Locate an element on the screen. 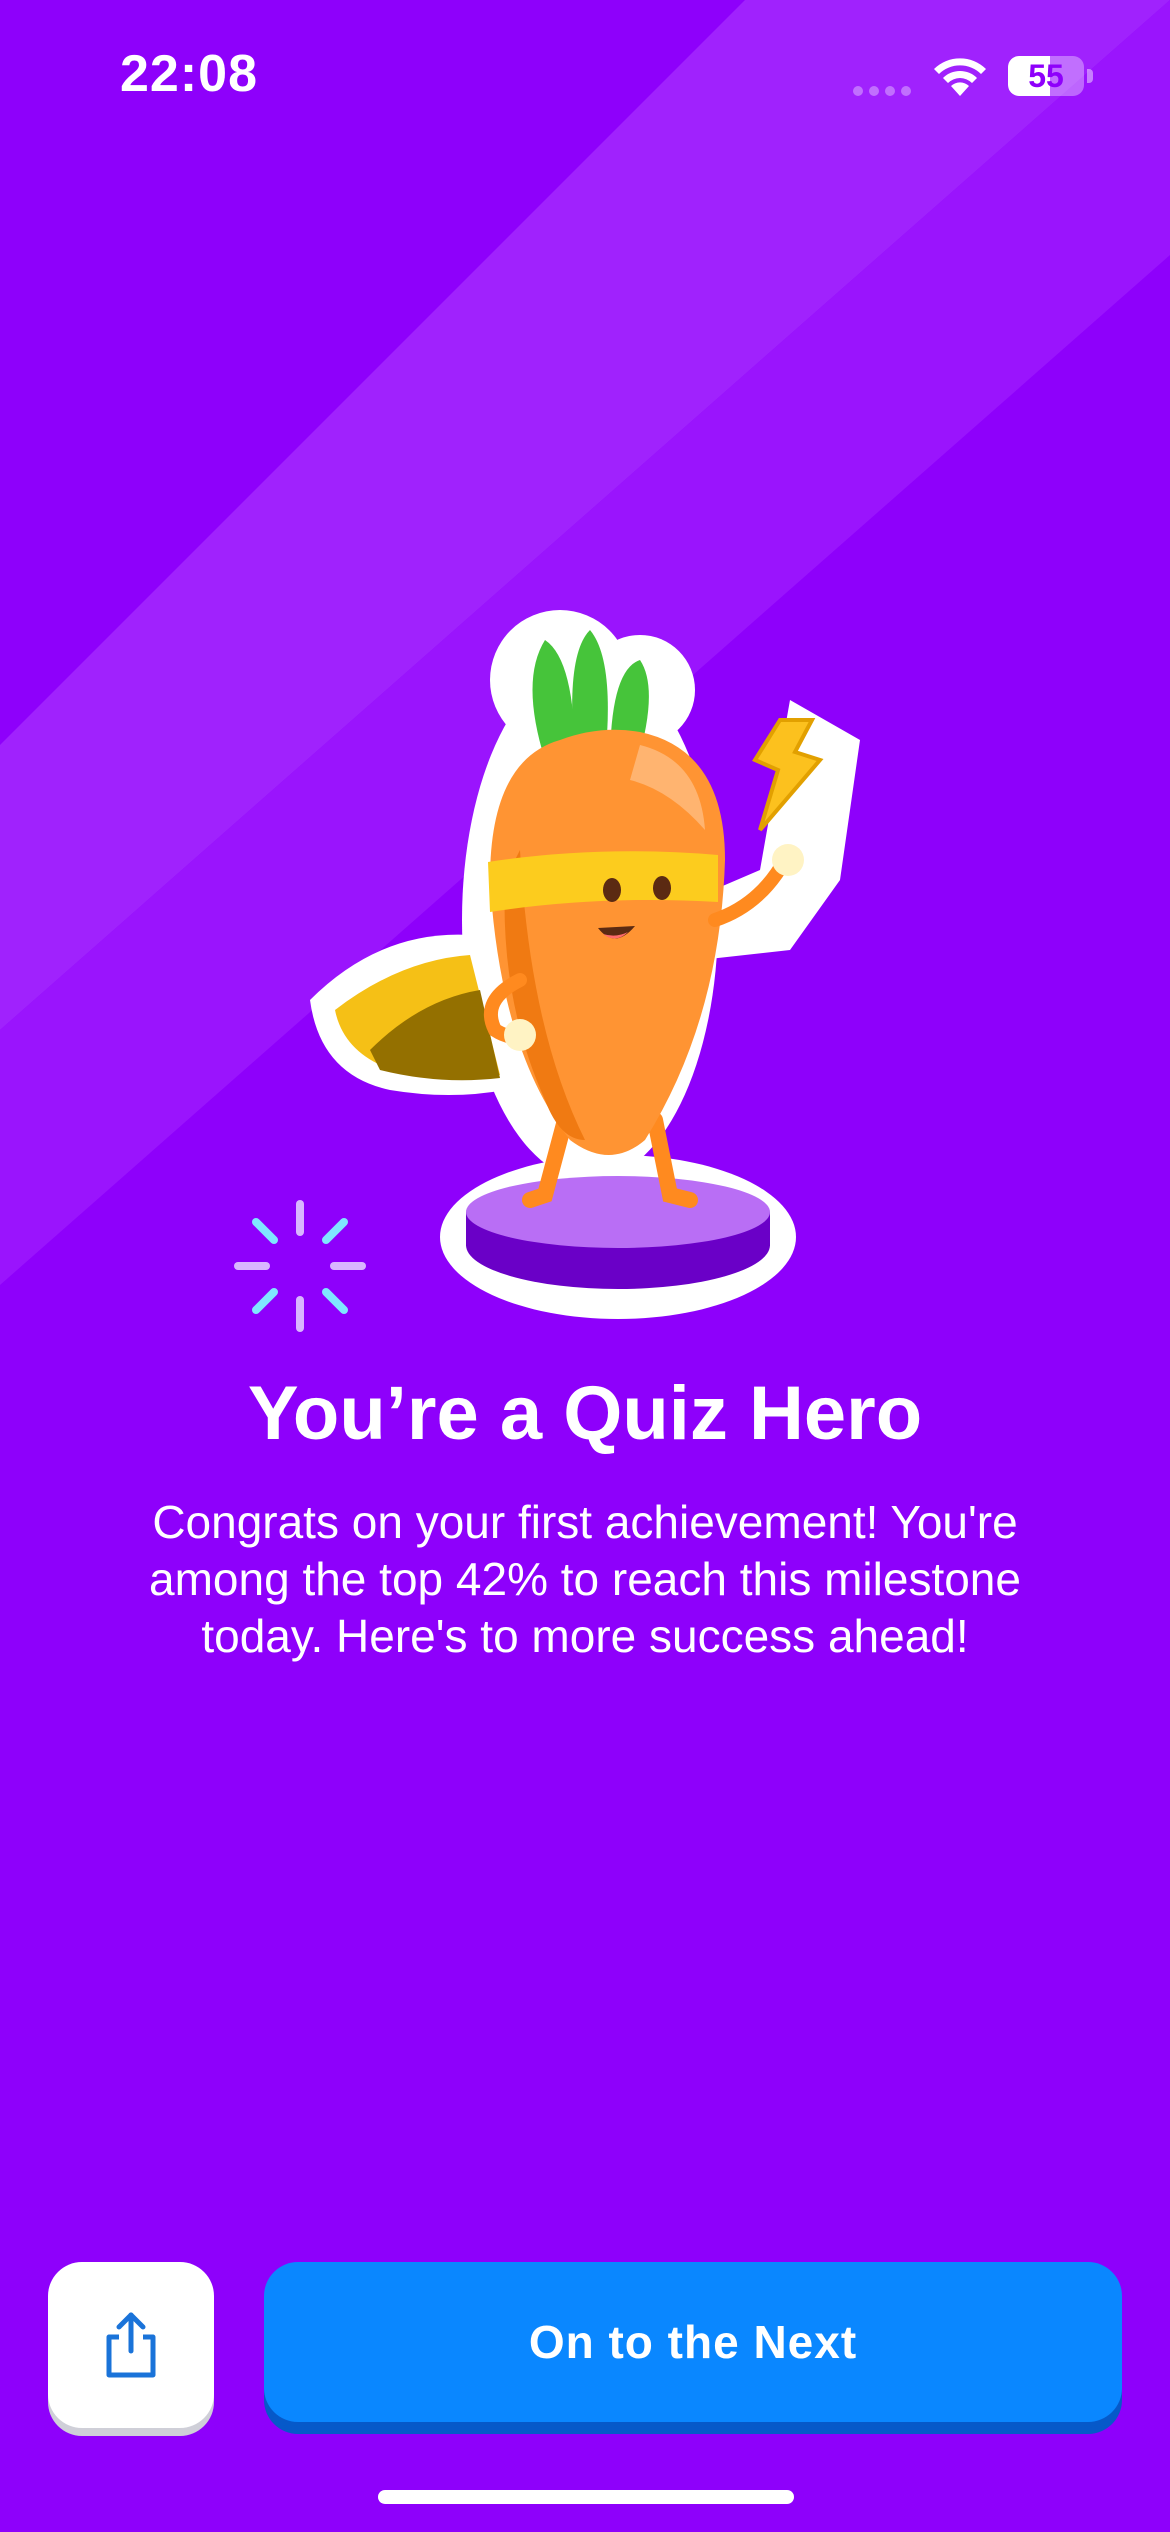 Image resolution: width=1170 pixels, height=2532 pixels. battery-icon: 55 is located at coordinates (1046, 76).